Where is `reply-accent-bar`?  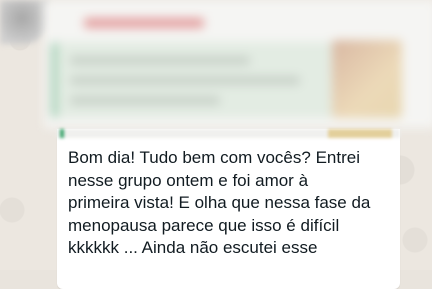 reply-accent-bar is located at coordinates (62, 133).